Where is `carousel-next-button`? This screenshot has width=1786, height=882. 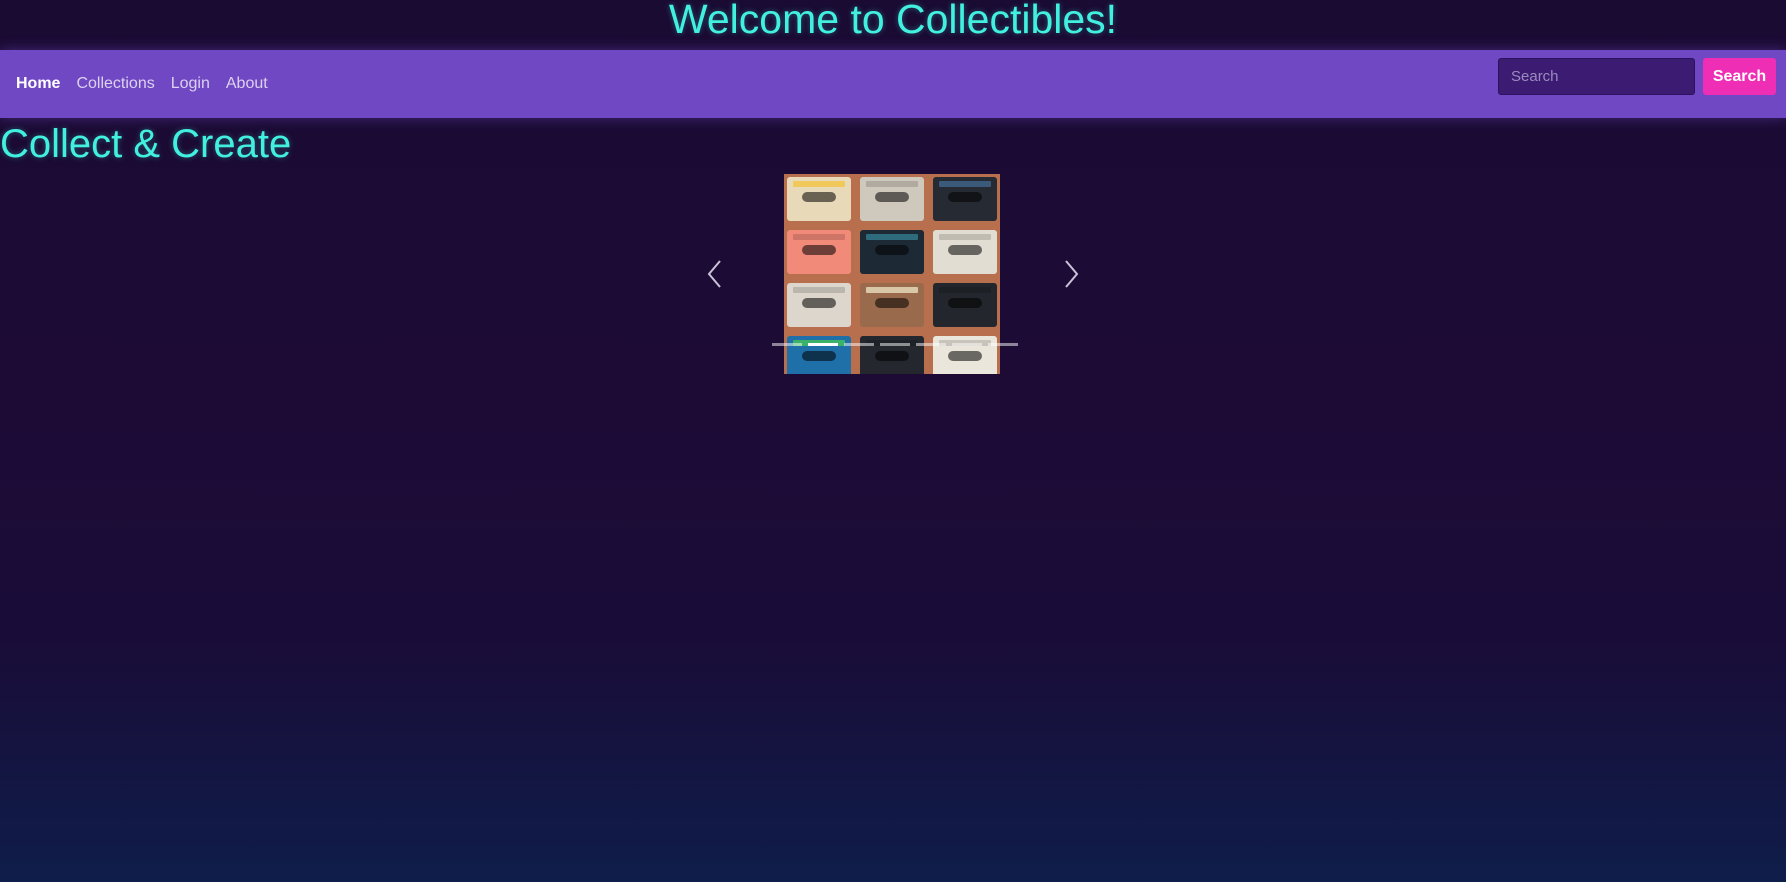 carousel-next-button is located at coordinates (1071, 274).